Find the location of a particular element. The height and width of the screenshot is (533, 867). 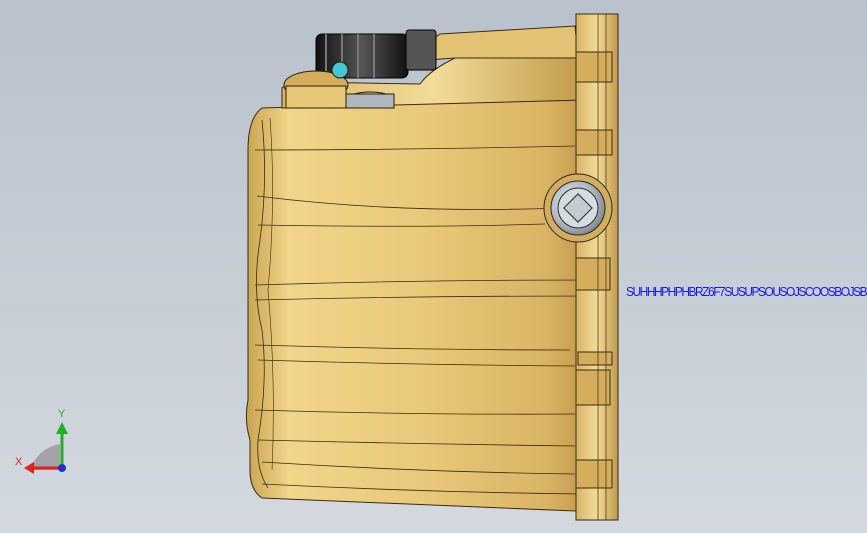

y-axis-arrow is located at coordinates (62, 428).